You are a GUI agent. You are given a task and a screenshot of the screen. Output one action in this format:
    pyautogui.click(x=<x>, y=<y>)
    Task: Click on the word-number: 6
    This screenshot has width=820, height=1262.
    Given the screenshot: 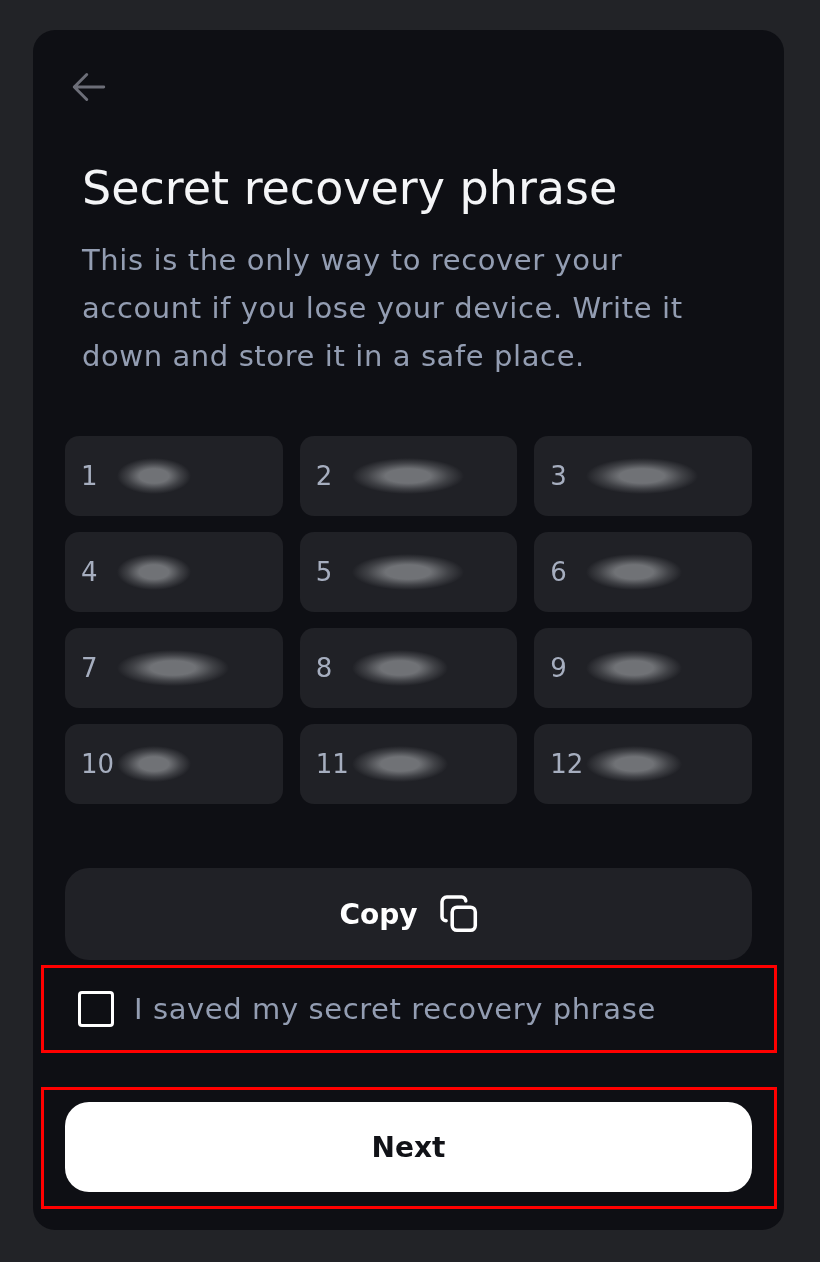 What is the action you would take?
    pyautogui.click(x=559, y=572)
    